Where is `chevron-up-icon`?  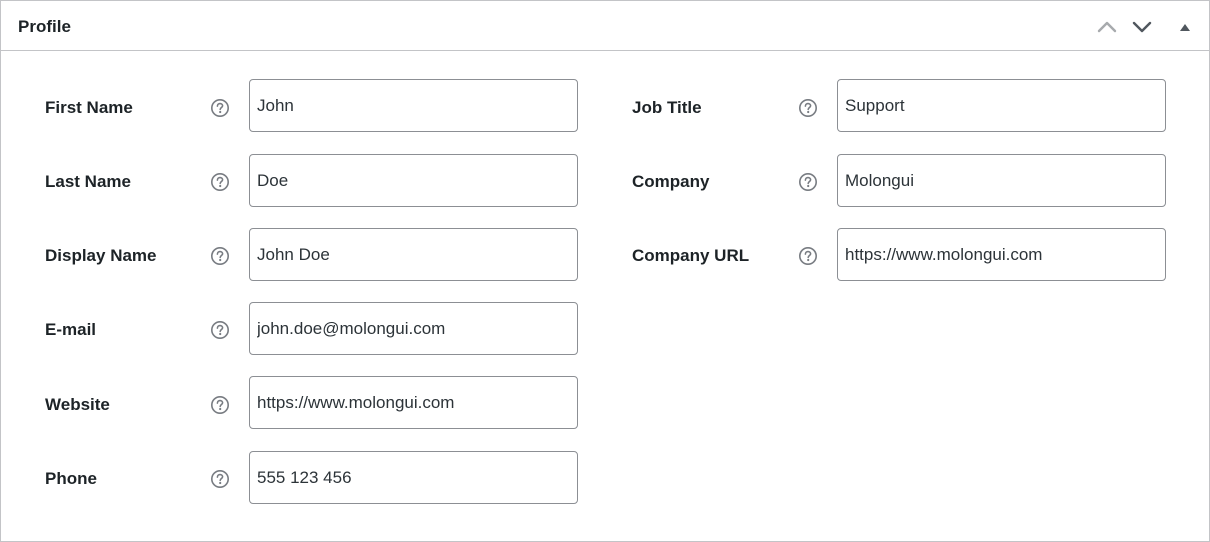 chevron-up-icon is located at coordinates (1107, 27).